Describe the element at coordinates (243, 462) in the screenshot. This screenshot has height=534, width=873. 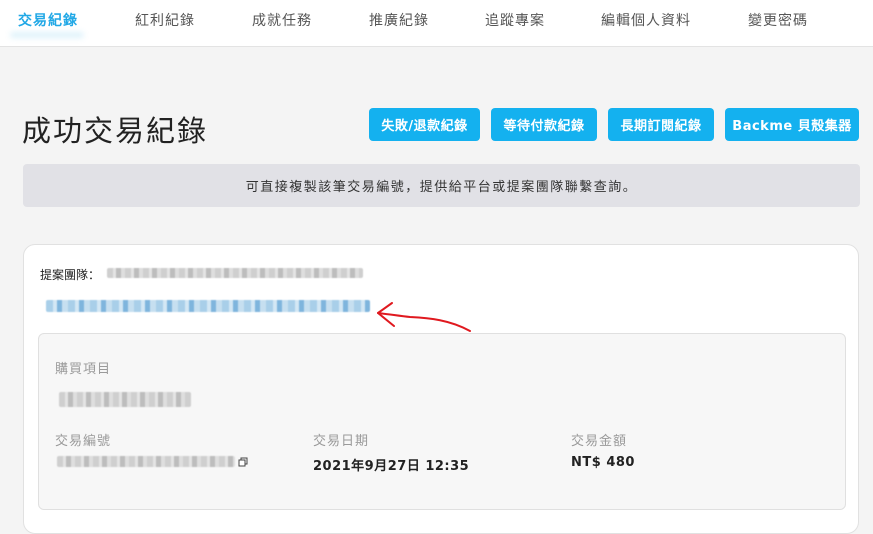
I see `copy-icon` at that location.